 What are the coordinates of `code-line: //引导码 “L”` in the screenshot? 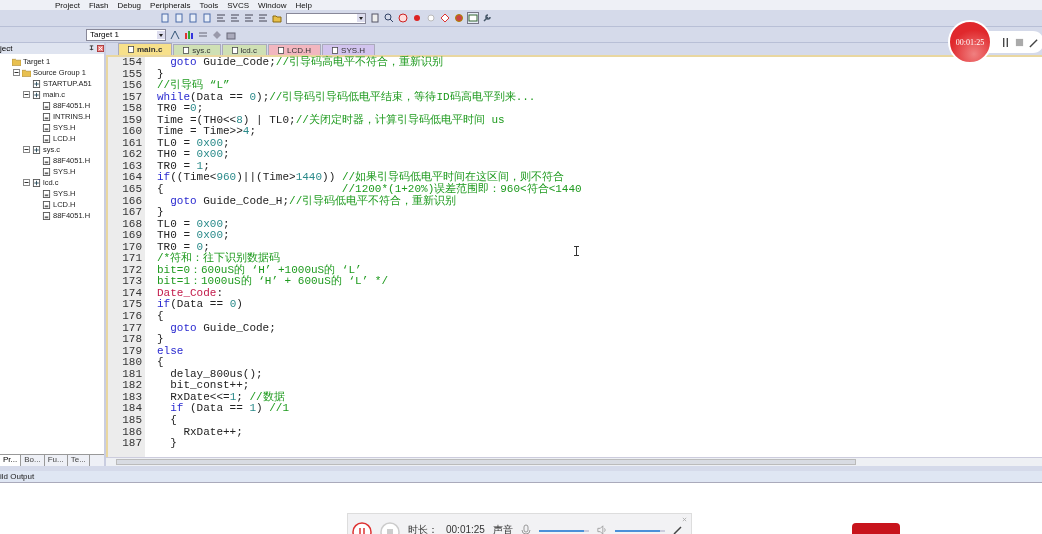 It's located at (193, 86).